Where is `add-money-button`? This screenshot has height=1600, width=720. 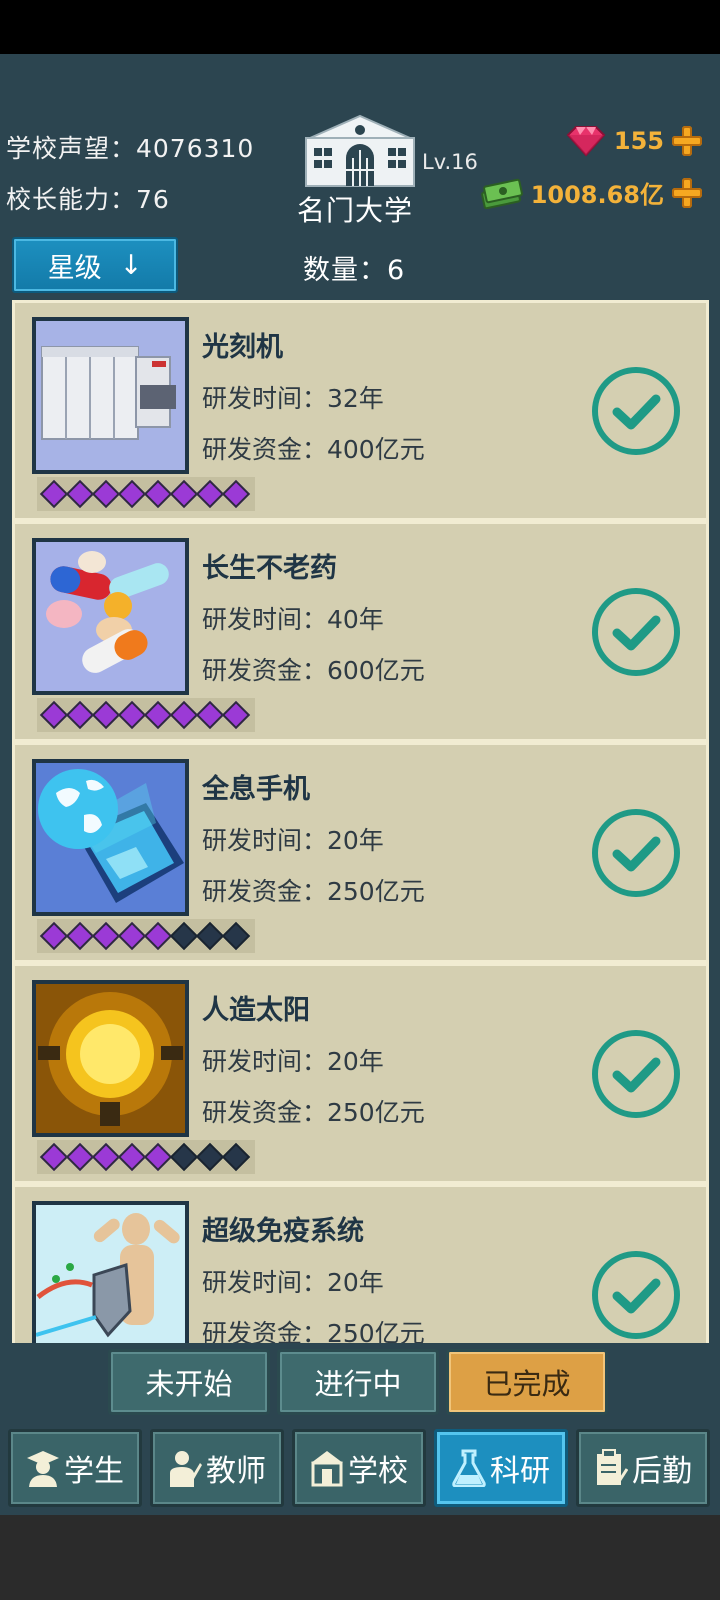
add-money-button is located at coordinates (687, 193).